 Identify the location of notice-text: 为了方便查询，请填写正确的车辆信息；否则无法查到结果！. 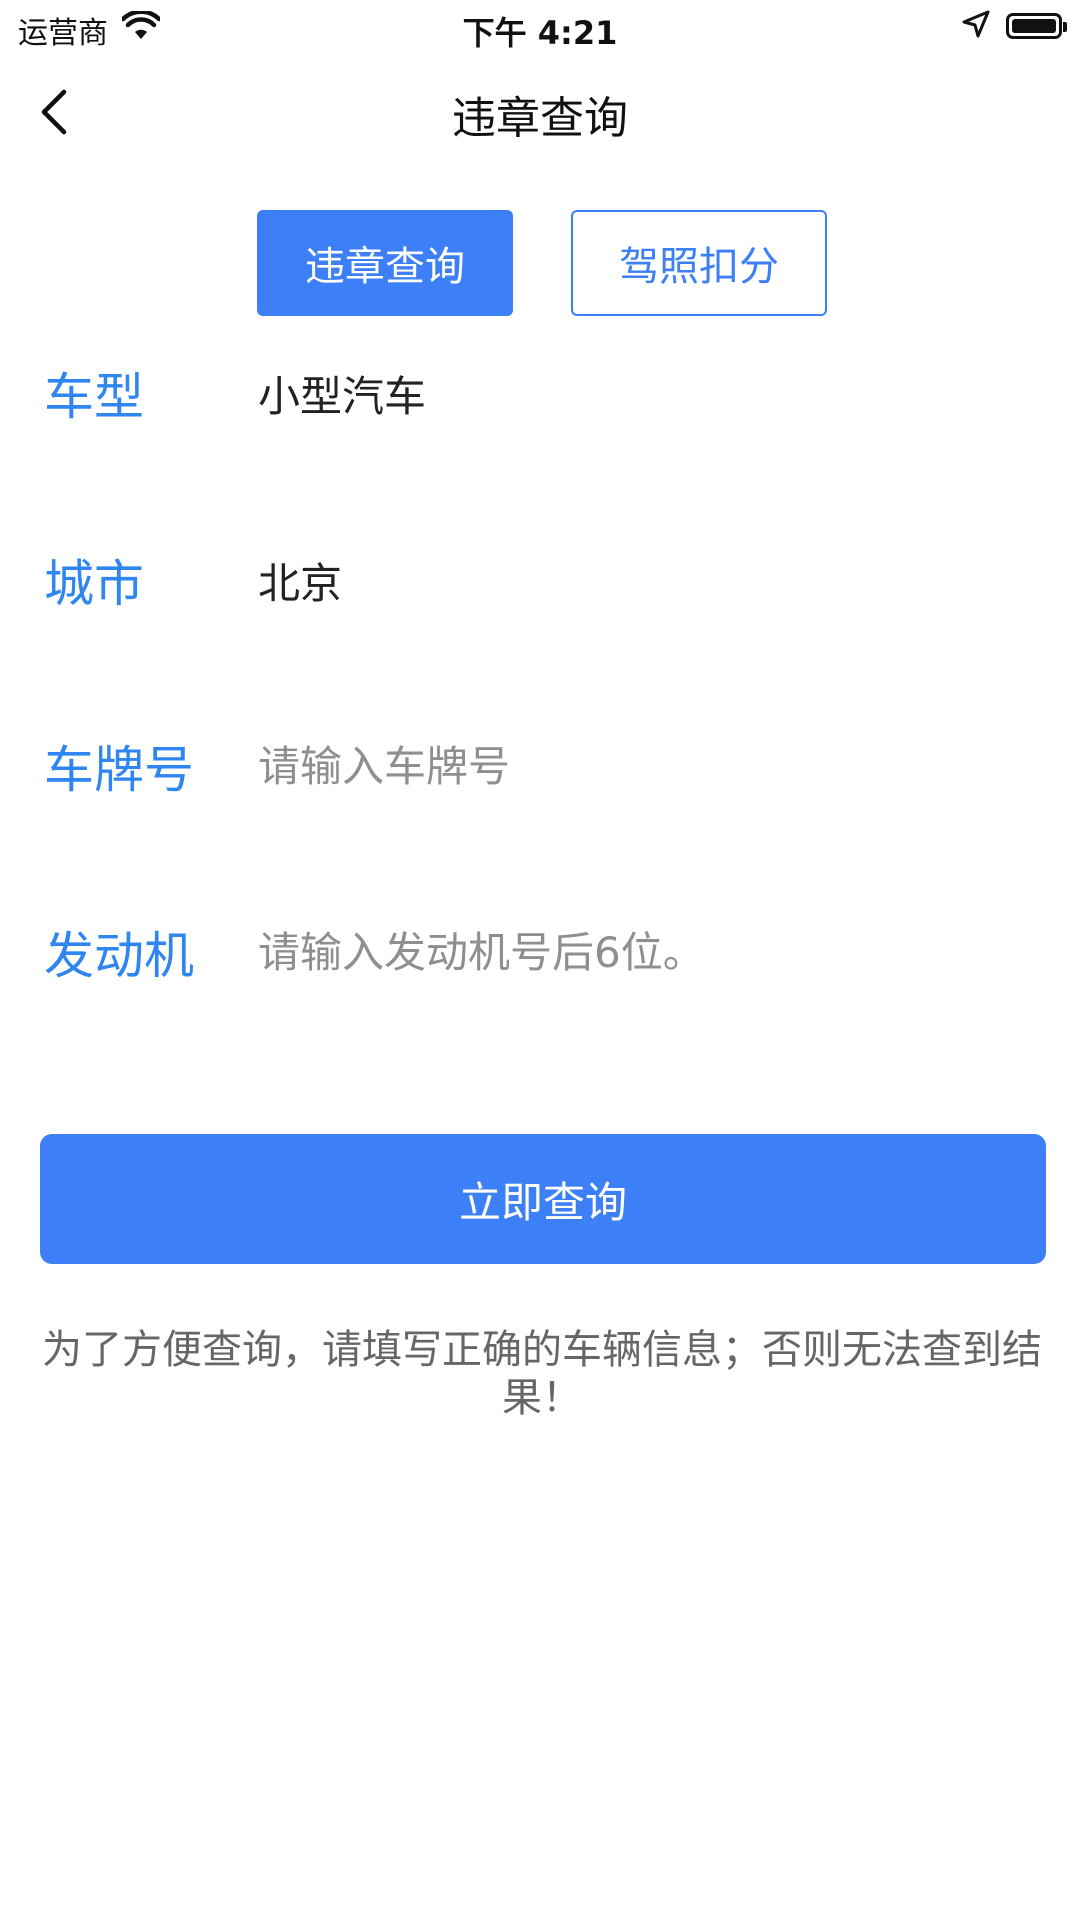
(542, 1374).